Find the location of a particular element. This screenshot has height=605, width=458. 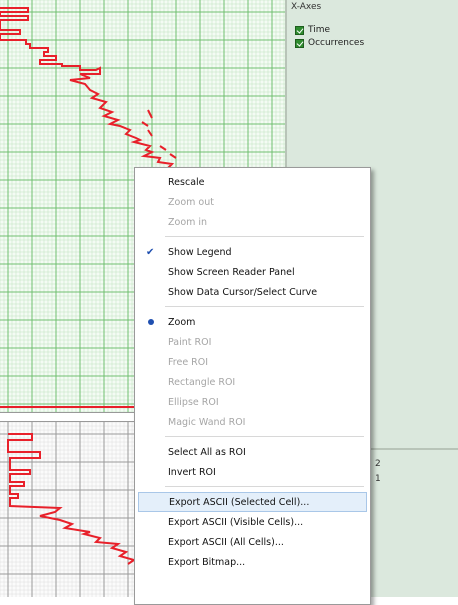

lower-value: 2 is located at coordinates (378, 464).